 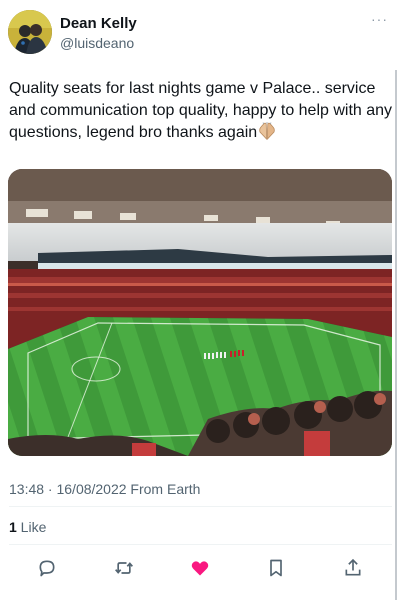 I want to click on more-options-icon: ···, so click(x=379, y=19).